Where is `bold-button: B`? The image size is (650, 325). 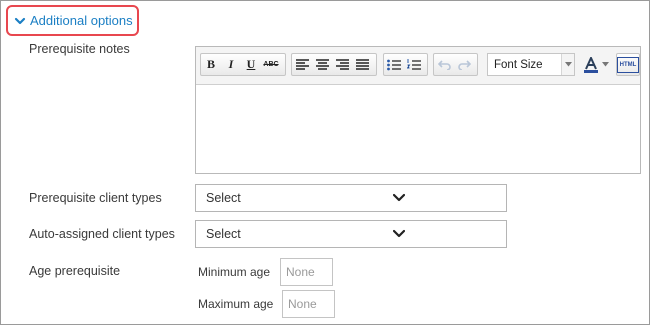 bold-button: B is located at coordinates (211, 64).